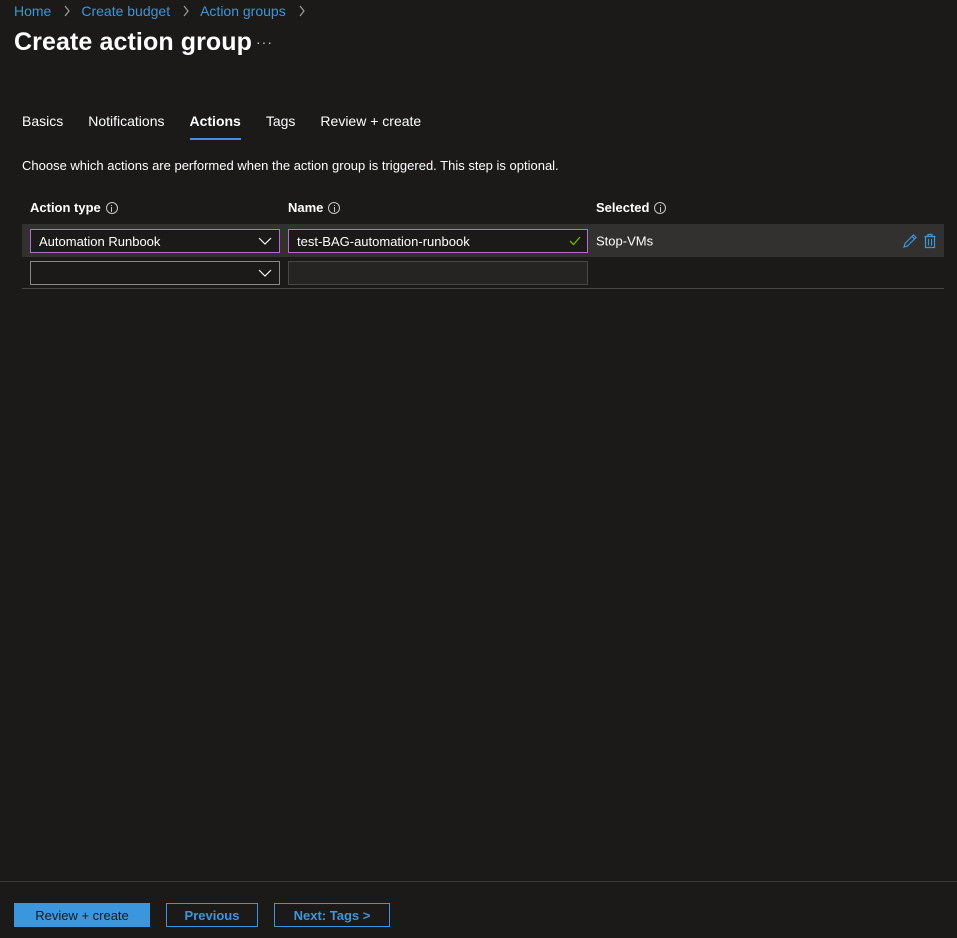  I want to click on breadcrumb-action-groups: Action groups, so click(243, 11).